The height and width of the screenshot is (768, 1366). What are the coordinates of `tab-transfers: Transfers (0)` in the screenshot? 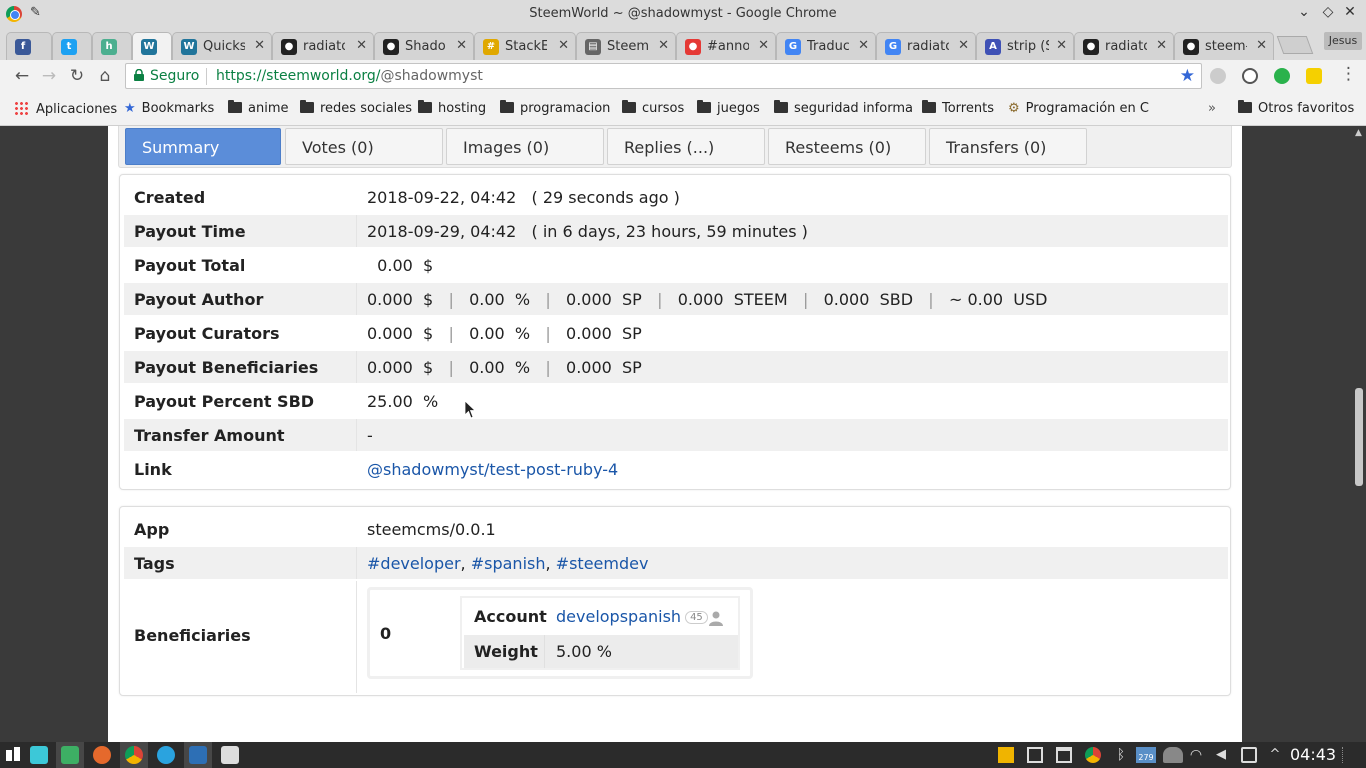 It's located at (1008, 146).